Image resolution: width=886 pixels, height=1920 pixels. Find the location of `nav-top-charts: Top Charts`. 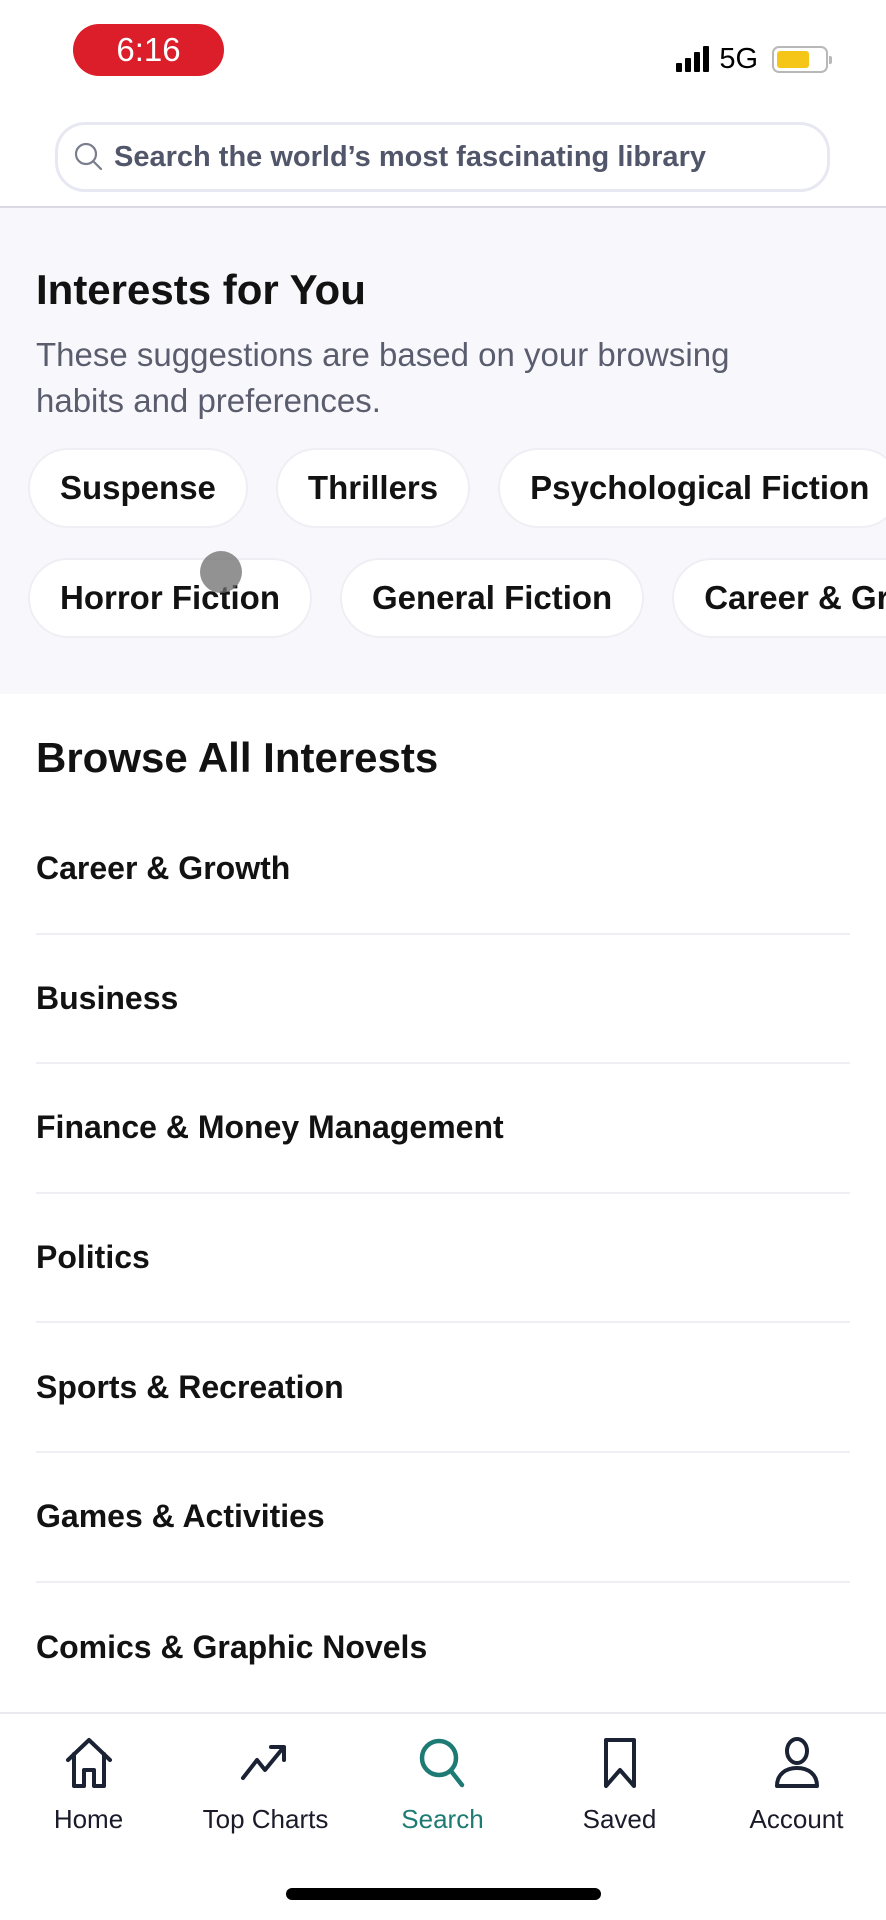

nav-top-charts: Top Charts is located at coordinates (265, 1779).